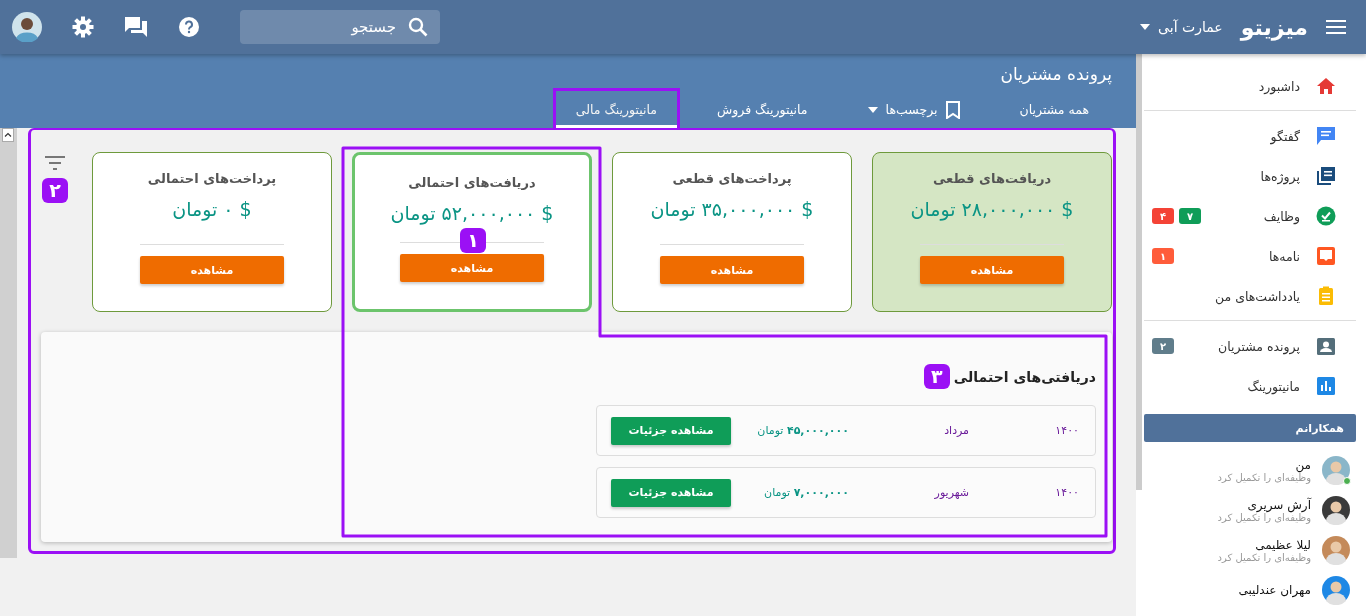 The height and width of the screenshot is (616, 1366). Describe the element at coordinates (1274, 590) in the screenshot. I see `colleague-name: مهران عندلیبی` at that location.